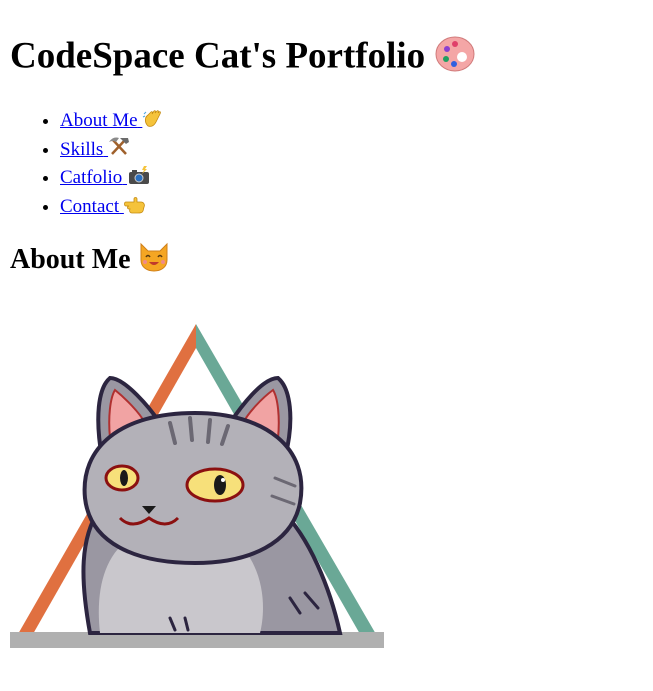 Image resolution: width=653 pixels, height=691 pixels. I want to click on nav-link-skills: Skills, so click(95, 148).